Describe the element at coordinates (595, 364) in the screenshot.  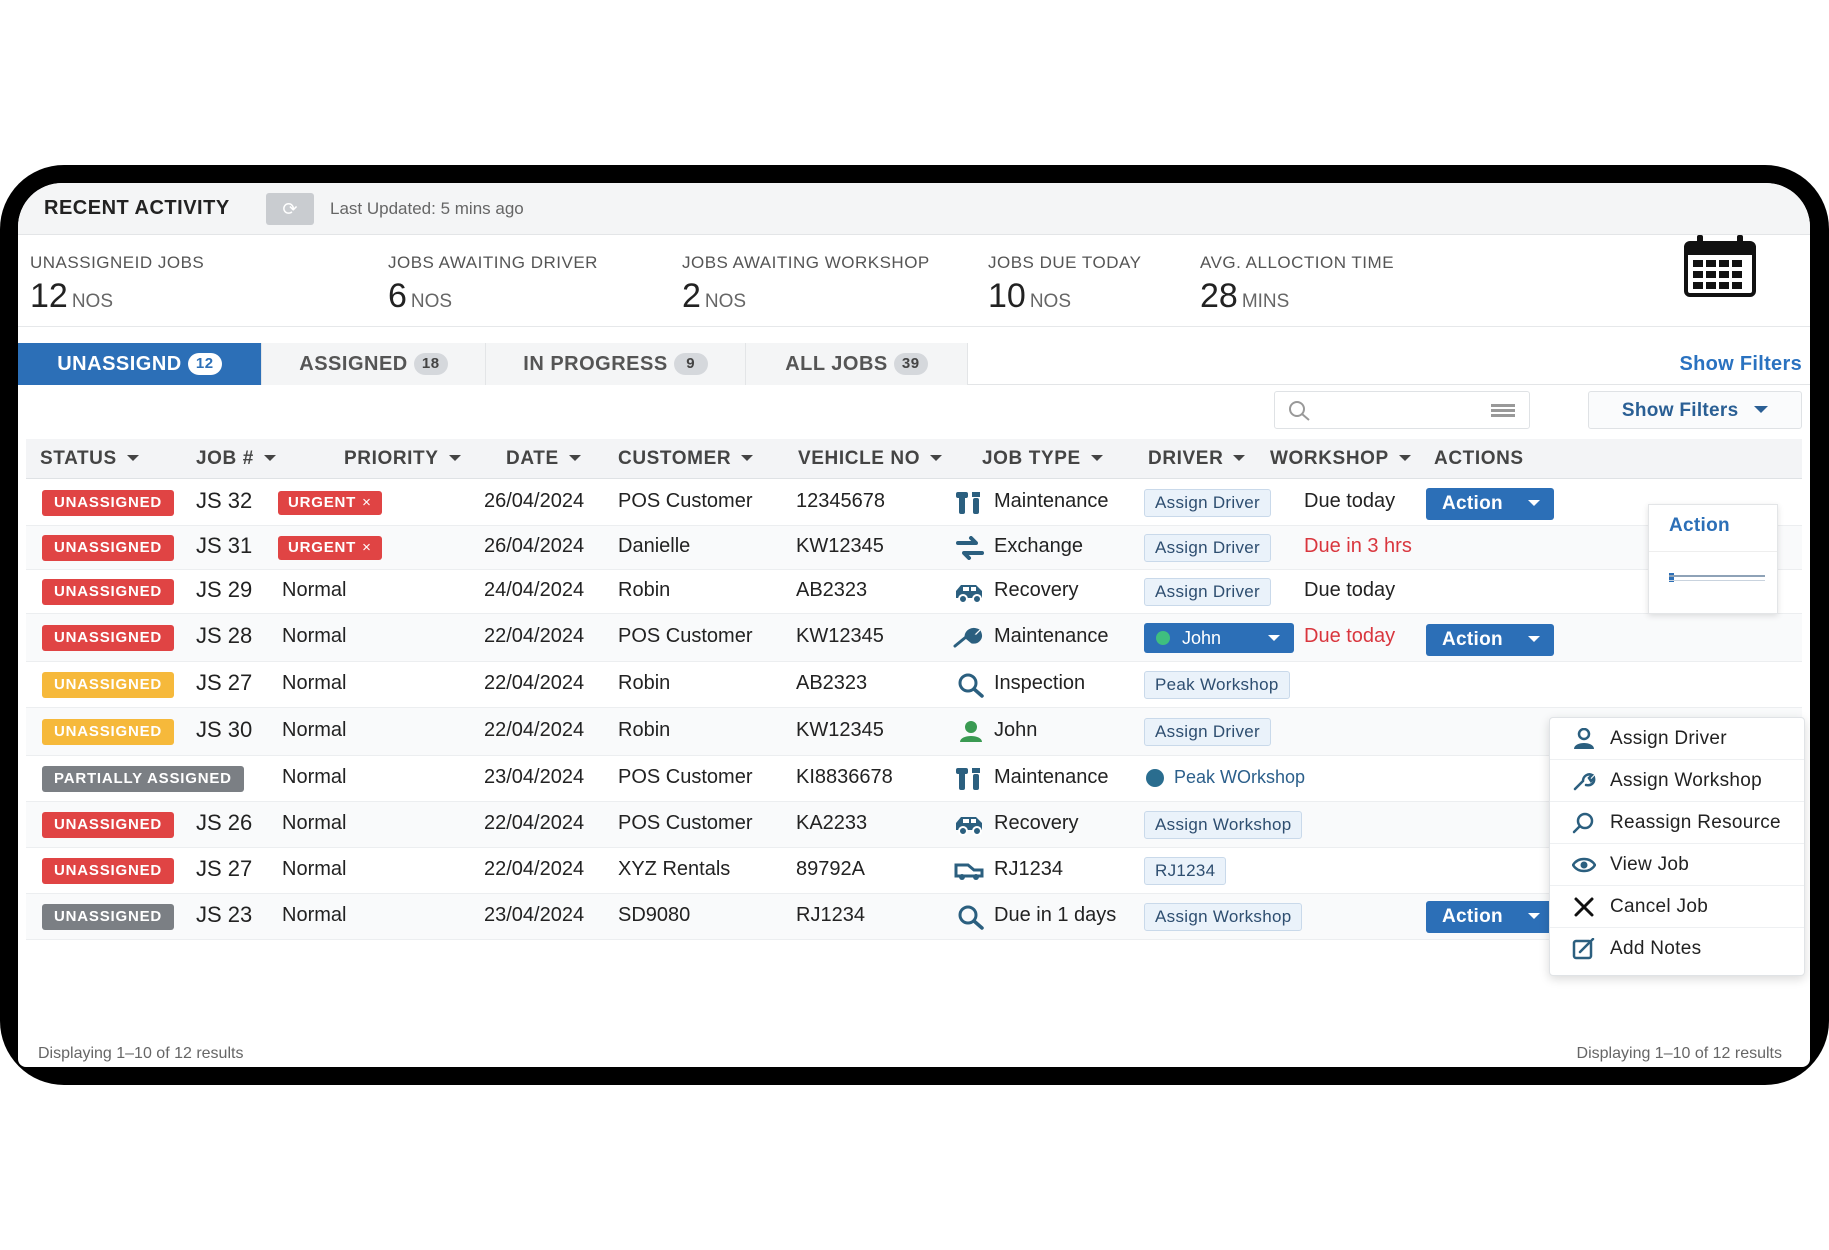
I see `tab-label: IN PROGRESS` at that location.